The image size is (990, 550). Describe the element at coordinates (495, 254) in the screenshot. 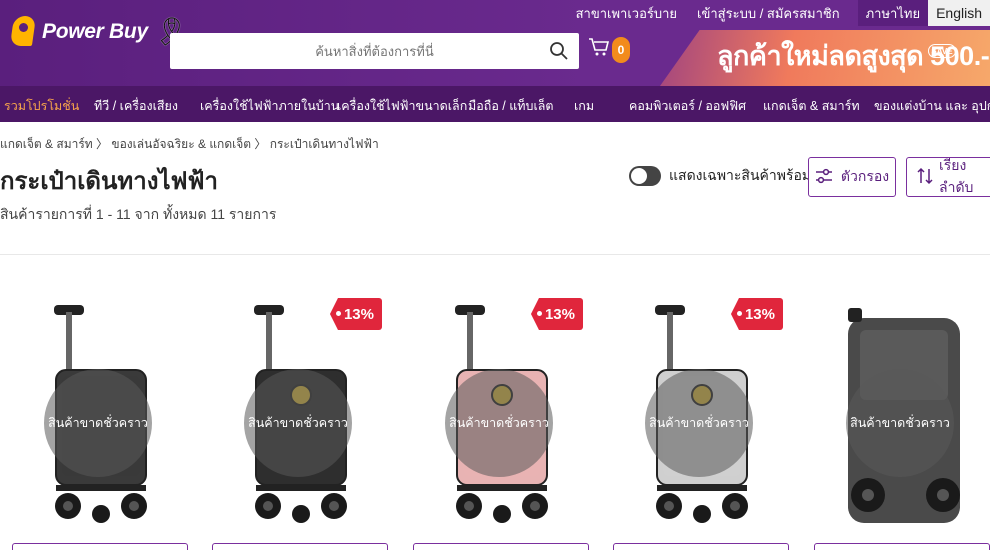

I see `section-divider` at that location.